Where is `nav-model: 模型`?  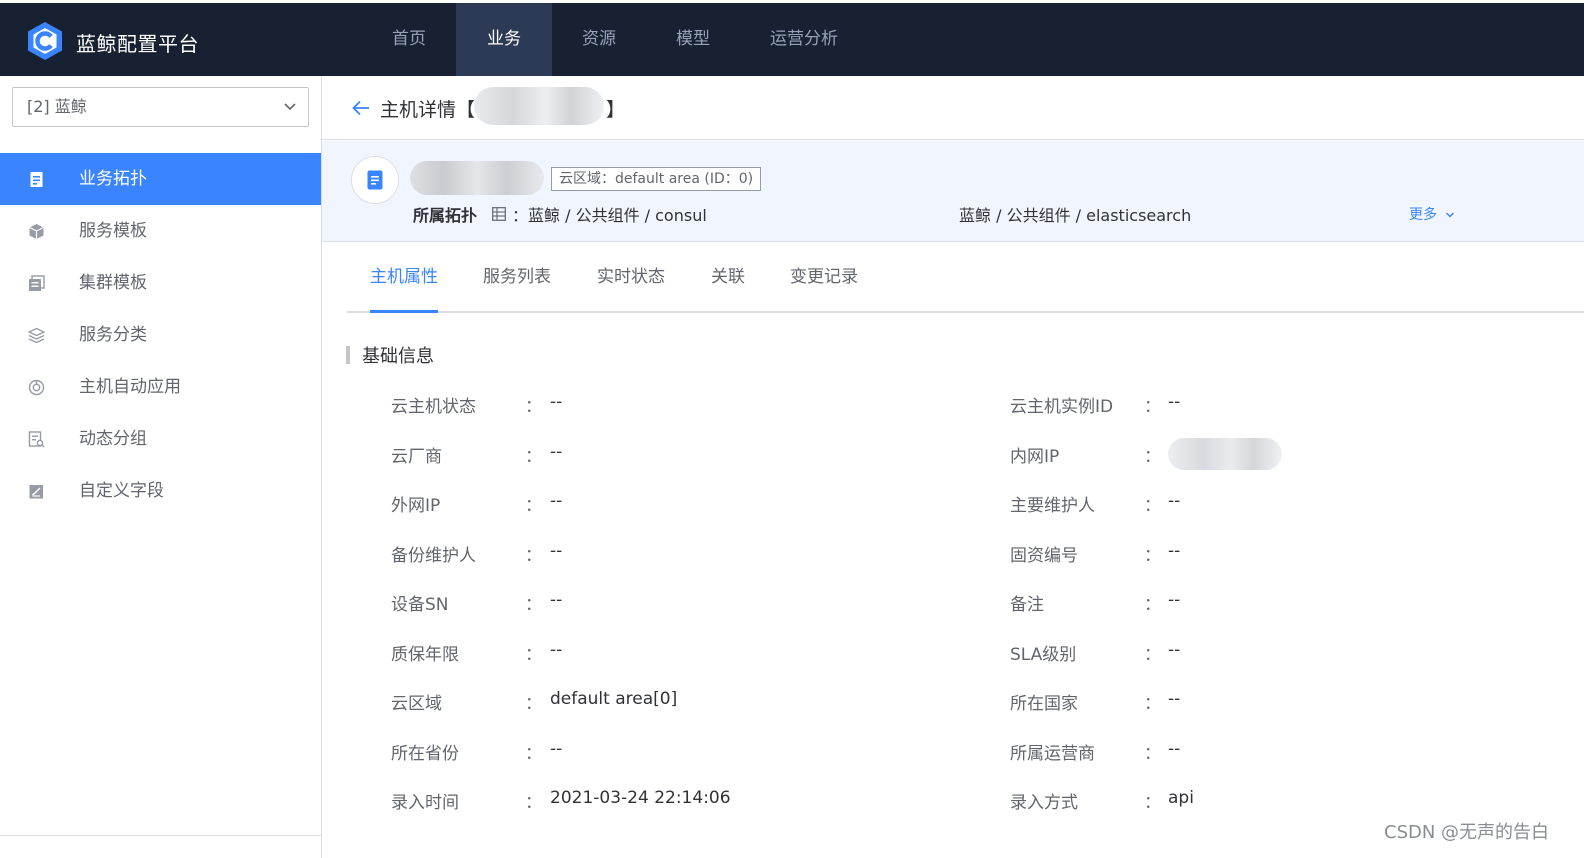 nav-model: 模型 is located at coordinates (693, 39).